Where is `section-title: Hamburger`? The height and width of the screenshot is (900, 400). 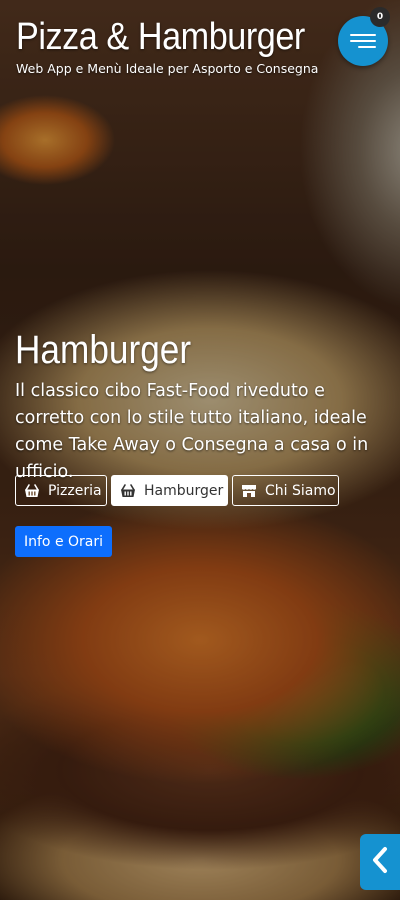
section-title: Hamburger is located at coordinates (103, 350).